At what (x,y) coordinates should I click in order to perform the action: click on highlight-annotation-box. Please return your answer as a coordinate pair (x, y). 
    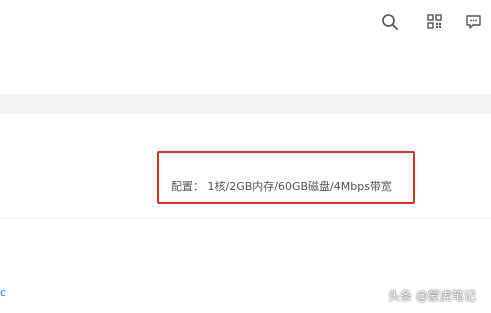
    Looking at the image, I should click on (286, 177).